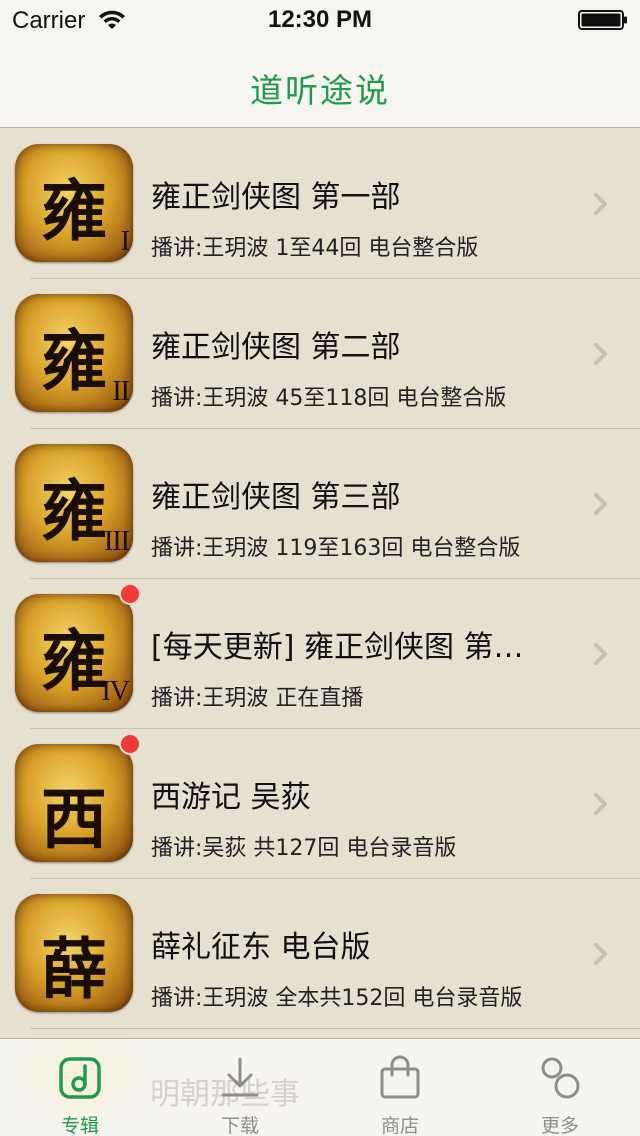 This screenshot has width=640, height=1136. I want to click on album-cover: 雍 I, so click(74, 203).